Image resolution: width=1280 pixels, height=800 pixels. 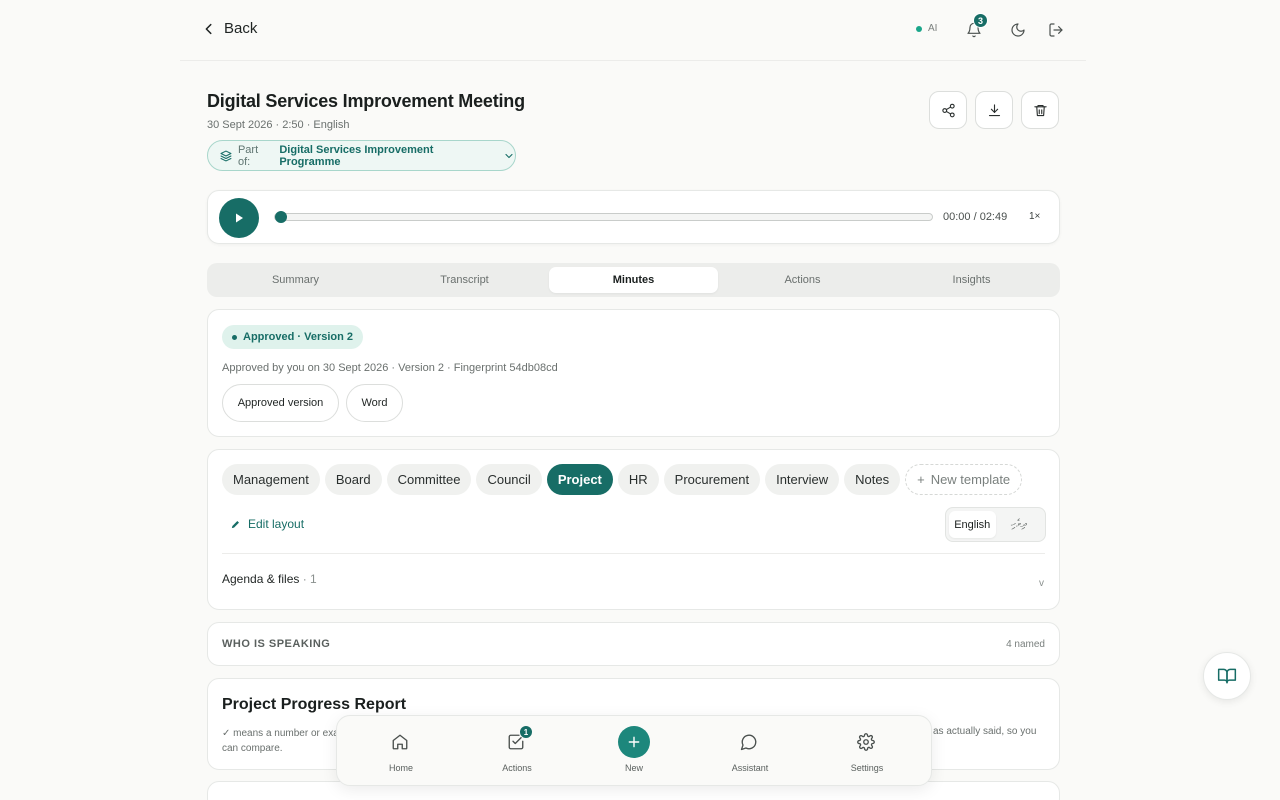 I want to click on nav-new: New, so click(x=634, y=751).